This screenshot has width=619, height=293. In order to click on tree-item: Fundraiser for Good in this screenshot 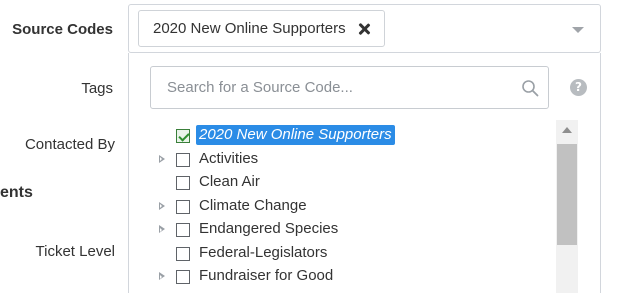, I will do `click(353, 277)`.